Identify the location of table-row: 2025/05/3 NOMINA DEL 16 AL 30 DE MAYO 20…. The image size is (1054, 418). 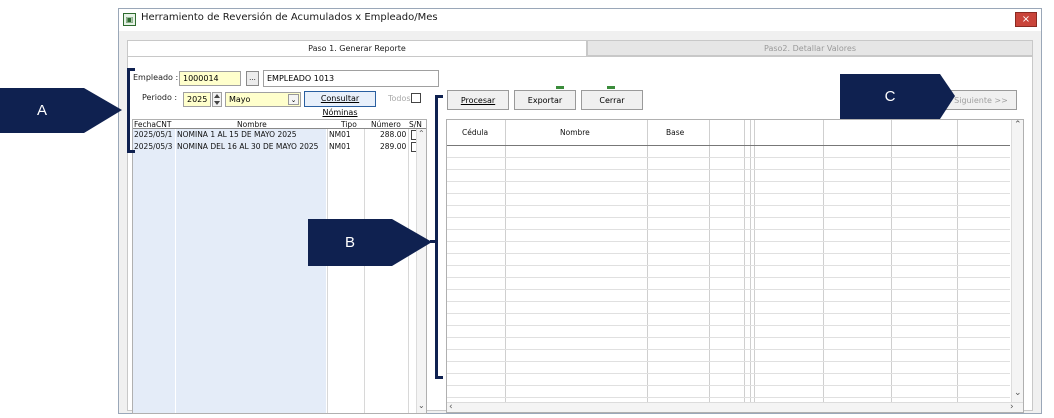
(277, 147).